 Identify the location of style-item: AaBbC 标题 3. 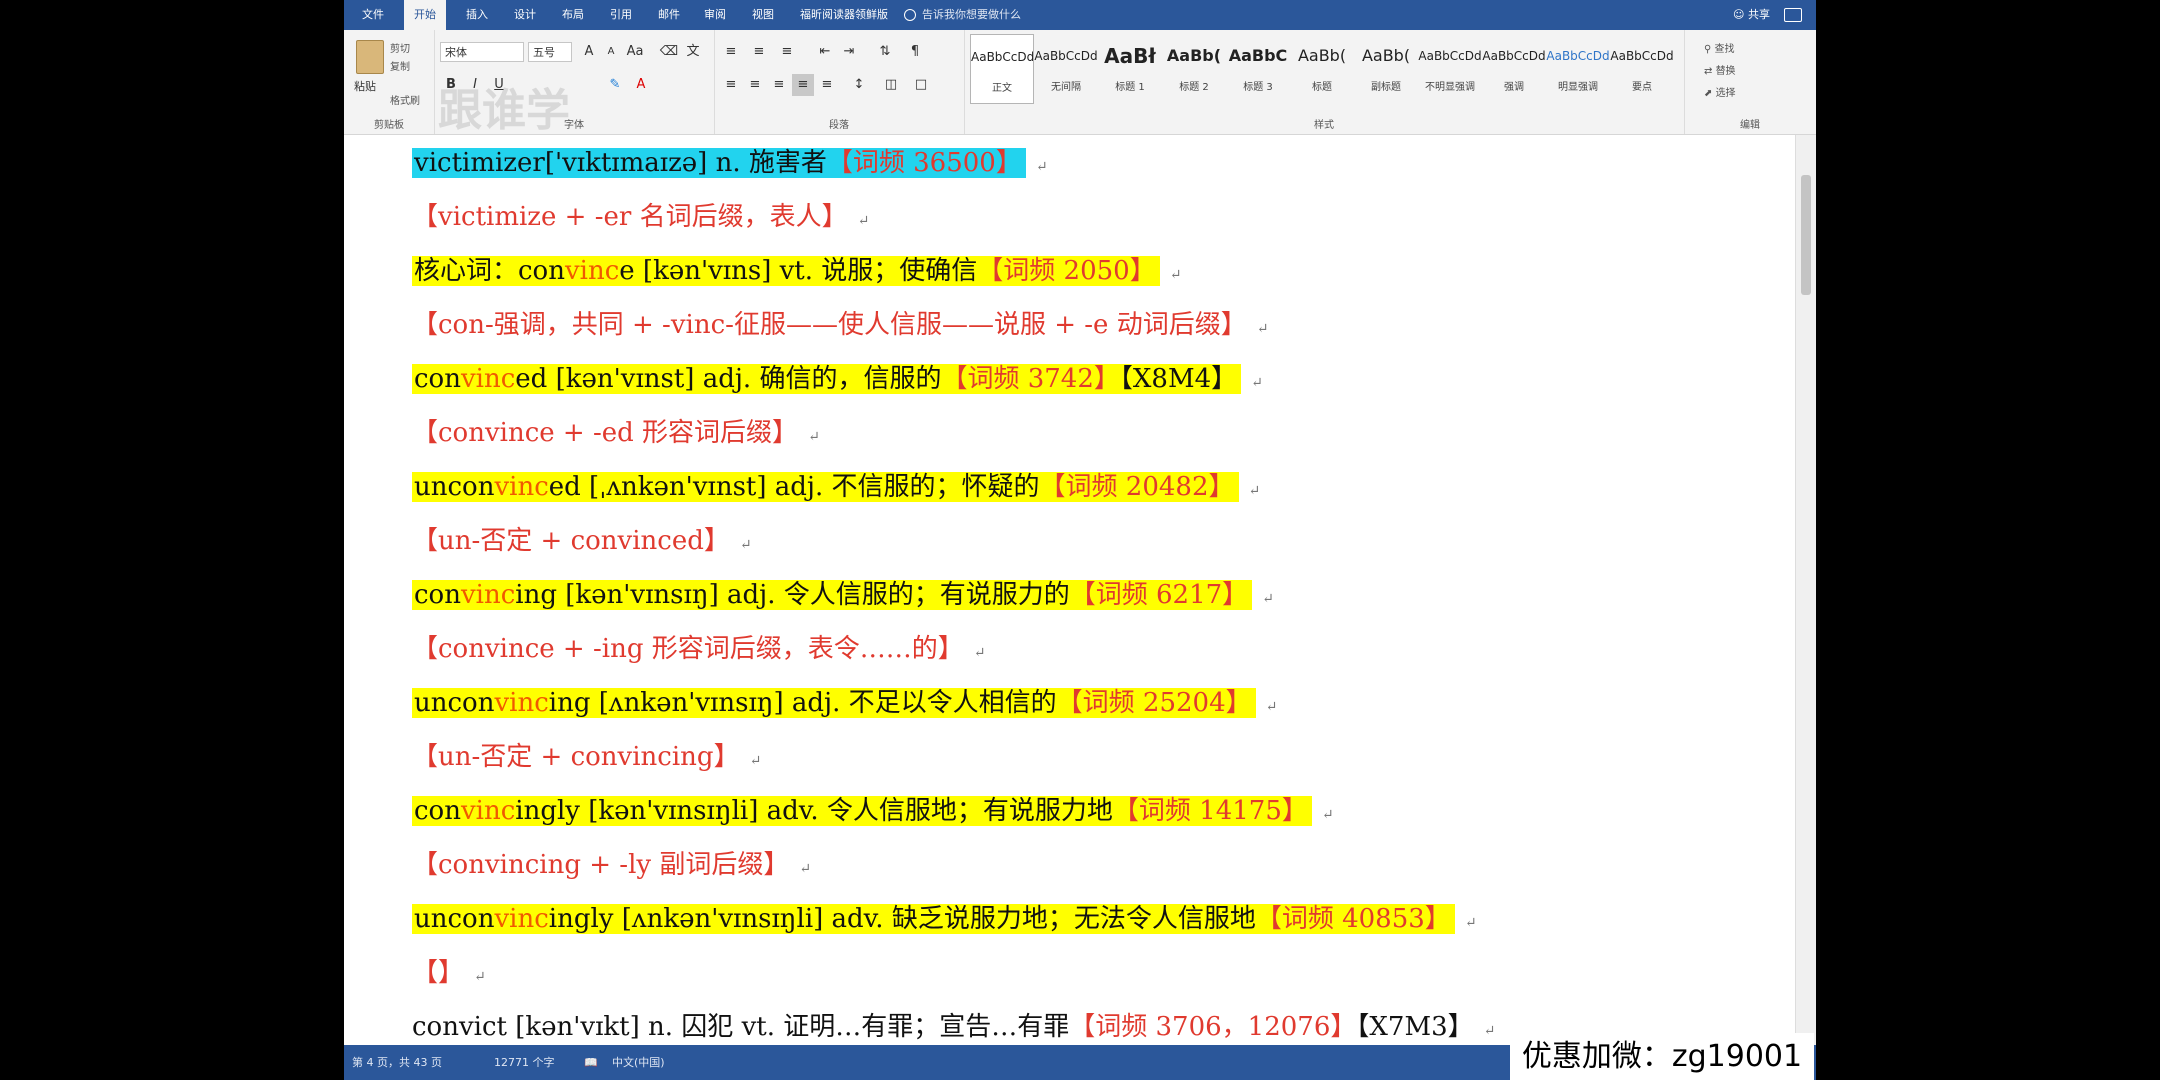
(1258, 69).